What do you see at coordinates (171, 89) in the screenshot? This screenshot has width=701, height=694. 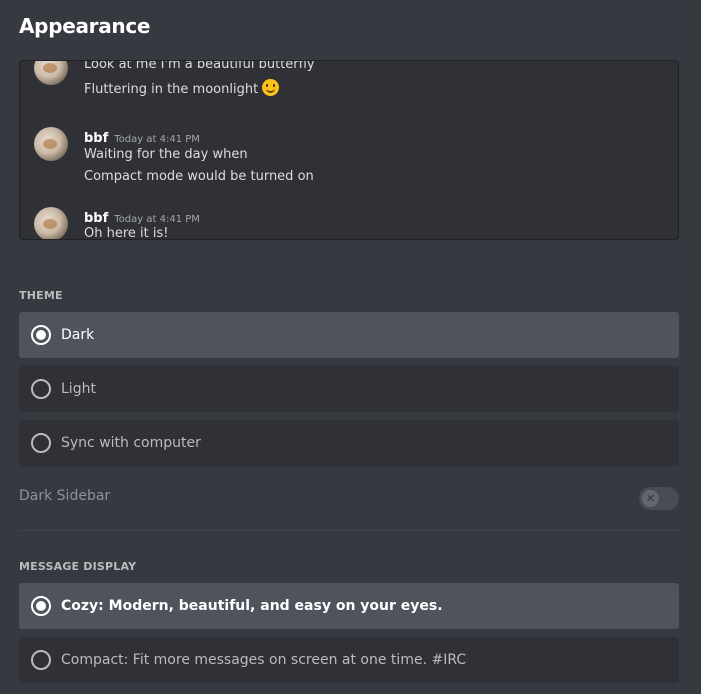 I see `message-line: Fluttering in the moonlight` at bounding box center [171, 89].